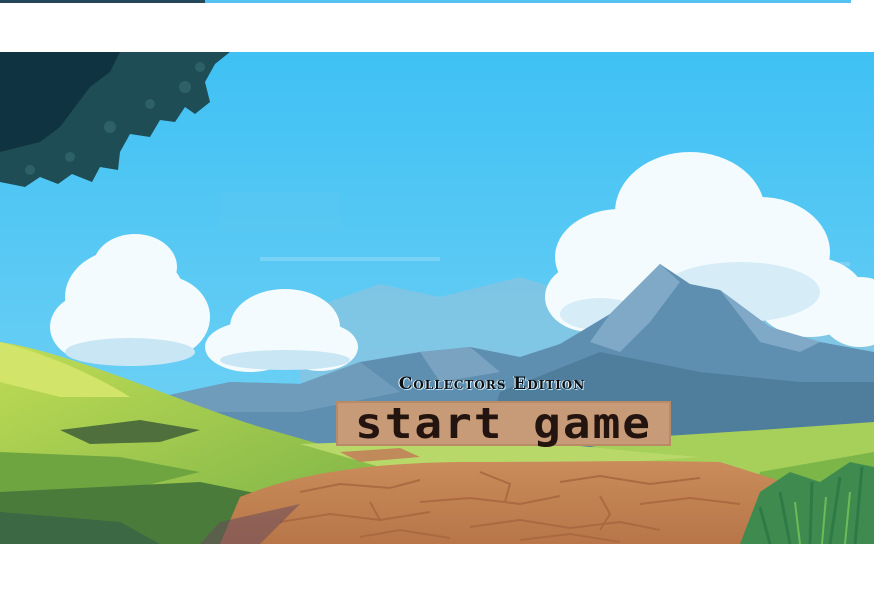  What do you see at coordinates (102, 1) in the screenshot?
I see `top-strip-dark` at bounding box center [102, 1].